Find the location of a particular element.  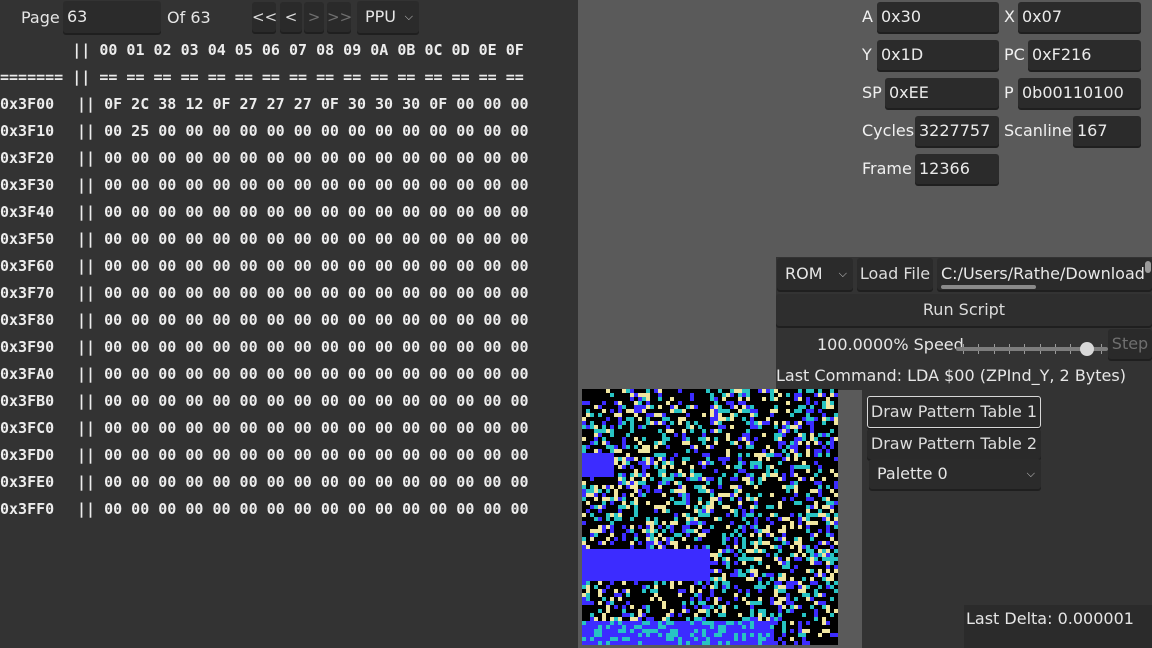

page-label: Page is located at coordinates (40, 17).